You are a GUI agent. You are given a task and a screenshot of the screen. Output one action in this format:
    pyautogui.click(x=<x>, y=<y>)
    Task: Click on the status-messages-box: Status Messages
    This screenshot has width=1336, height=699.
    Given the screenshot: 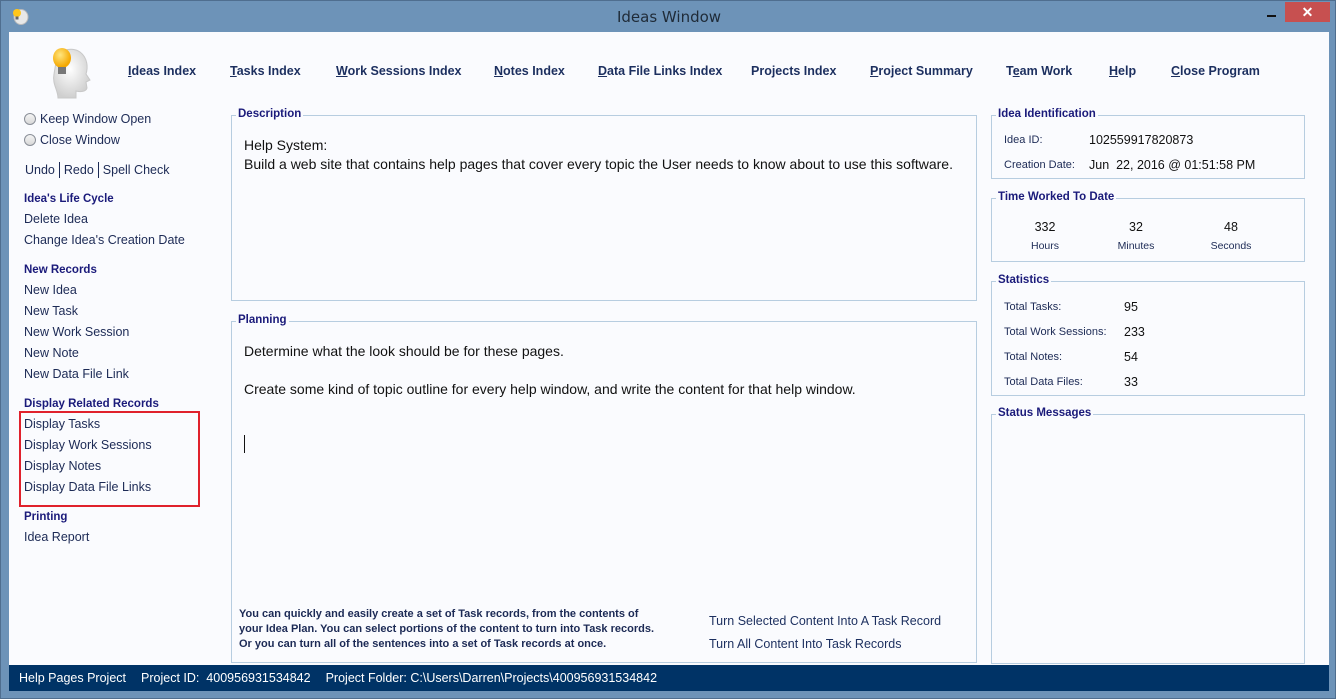 What is the action you would take?
    pyautogui.click(x=1148, y=535)
    